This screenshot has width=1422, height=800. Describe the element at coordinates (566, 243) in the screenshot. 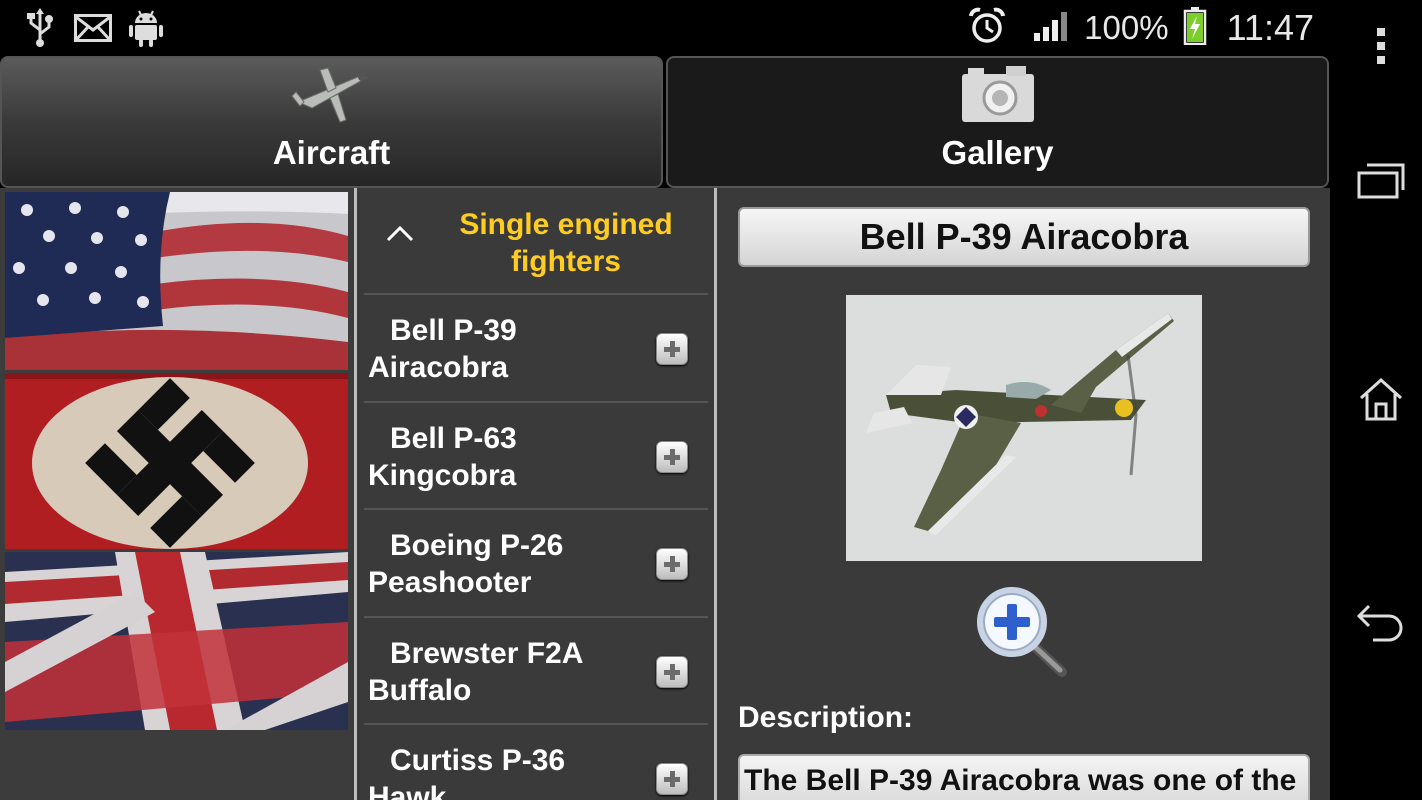

I see `group-title: Single engined fighters` at that location.